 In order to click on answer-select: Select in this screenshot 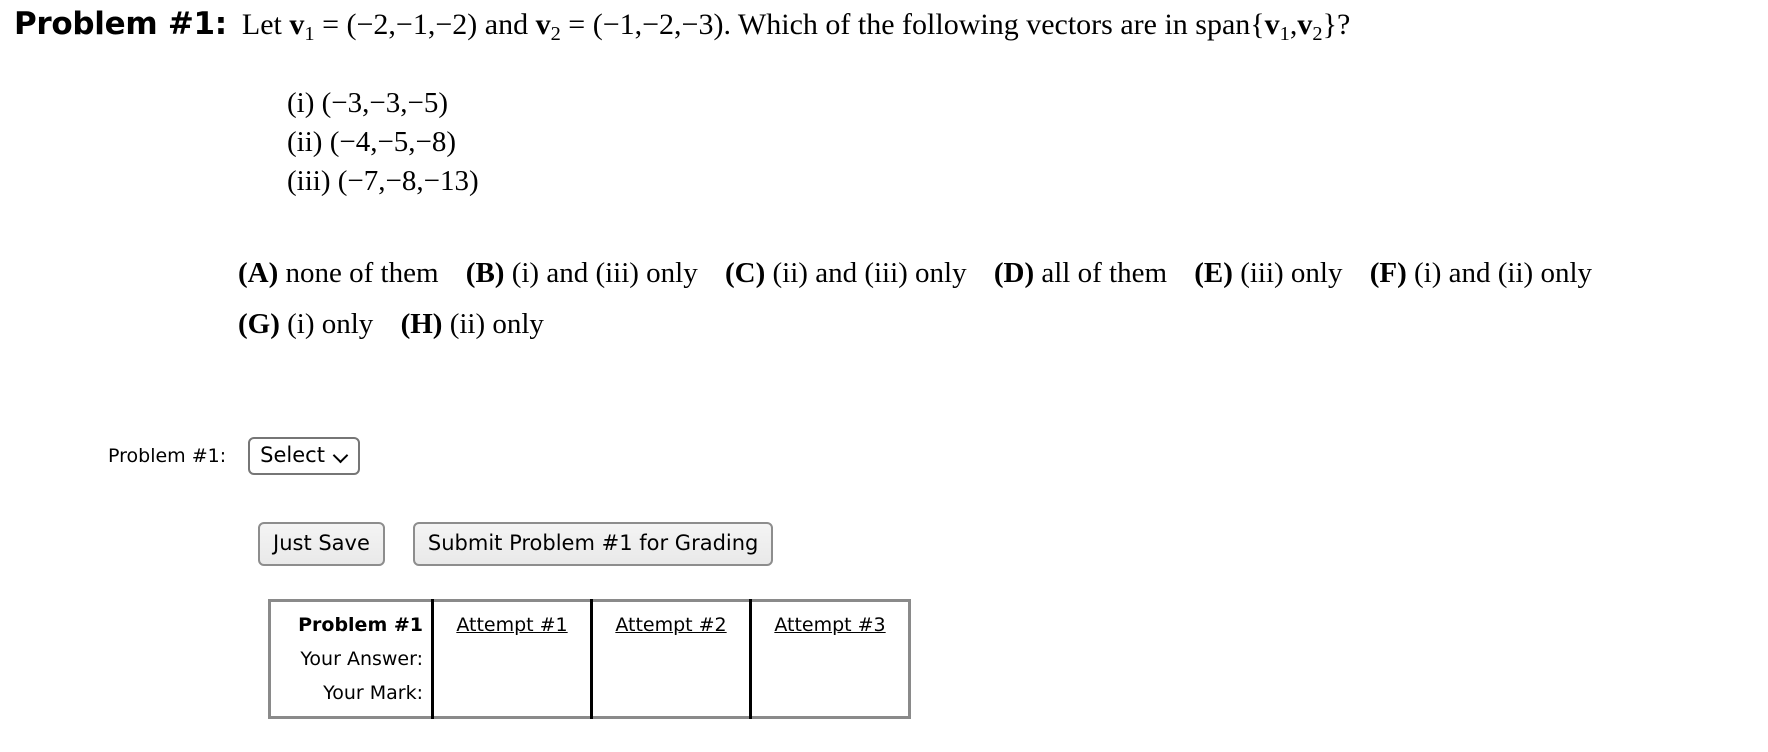, I will do `click(304, 456)`.